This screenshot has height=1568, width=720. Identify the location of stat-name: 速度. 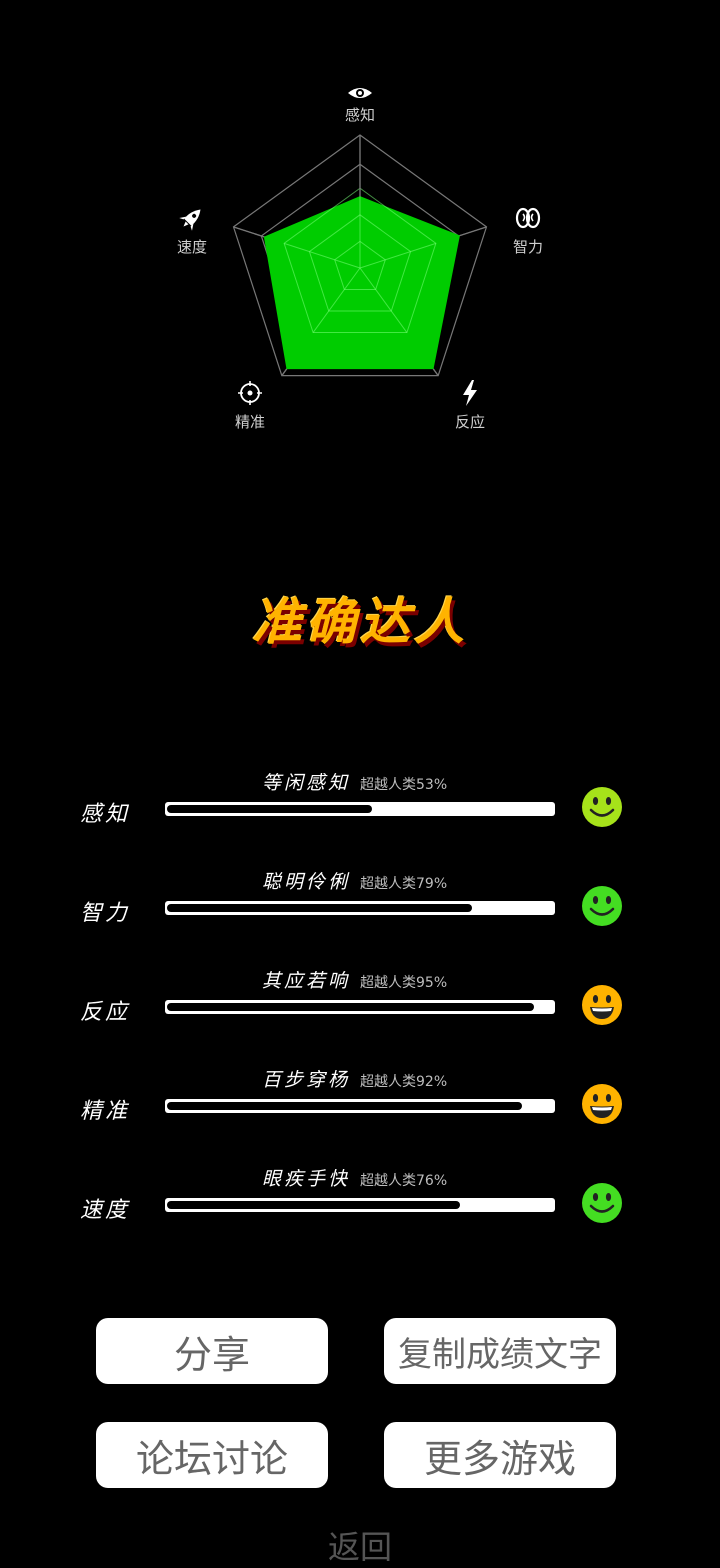
(105, 1210).